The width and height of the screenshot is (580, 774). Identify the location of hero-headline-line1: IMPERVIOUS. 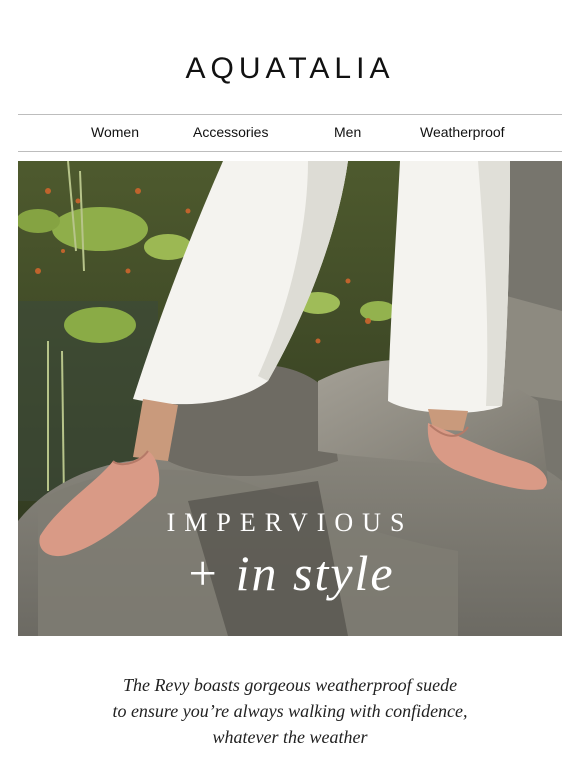
(290, 522).